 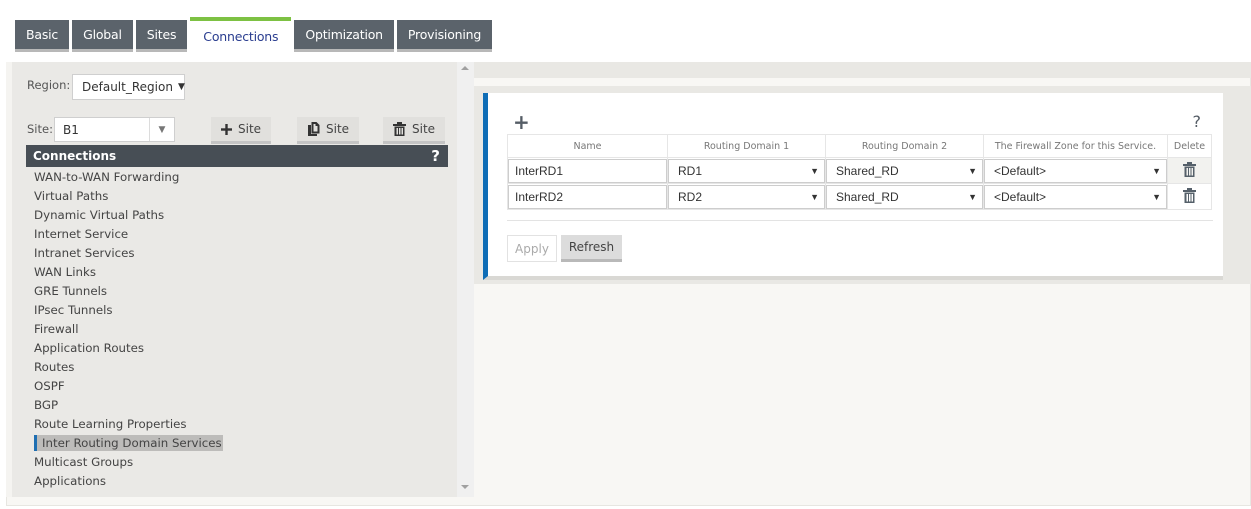 I want to click on plus-icon, so click(x=226, y=129).